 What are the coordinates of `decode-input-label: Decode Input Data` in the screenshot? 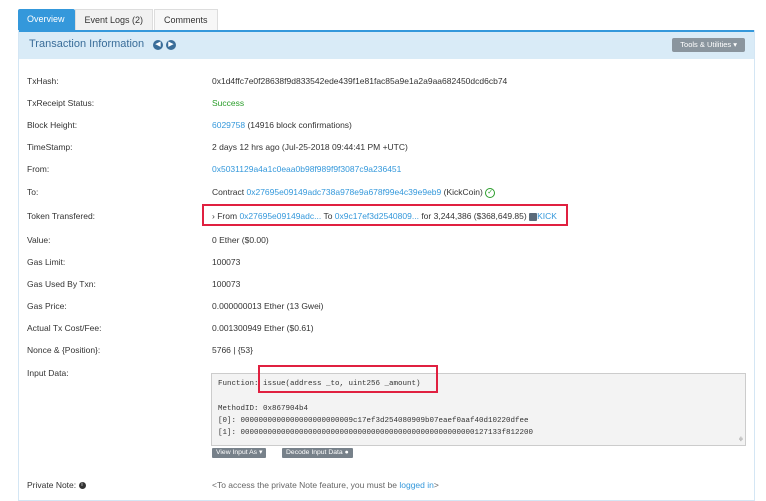 It's located at (314, 452).